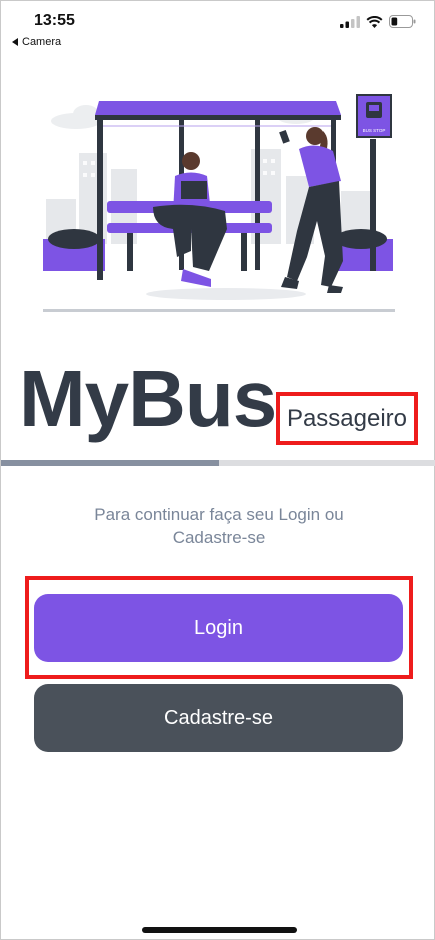 This screenshot has width=435, height=940. I want to click on role-label: Passageiro, so click(347, 418).